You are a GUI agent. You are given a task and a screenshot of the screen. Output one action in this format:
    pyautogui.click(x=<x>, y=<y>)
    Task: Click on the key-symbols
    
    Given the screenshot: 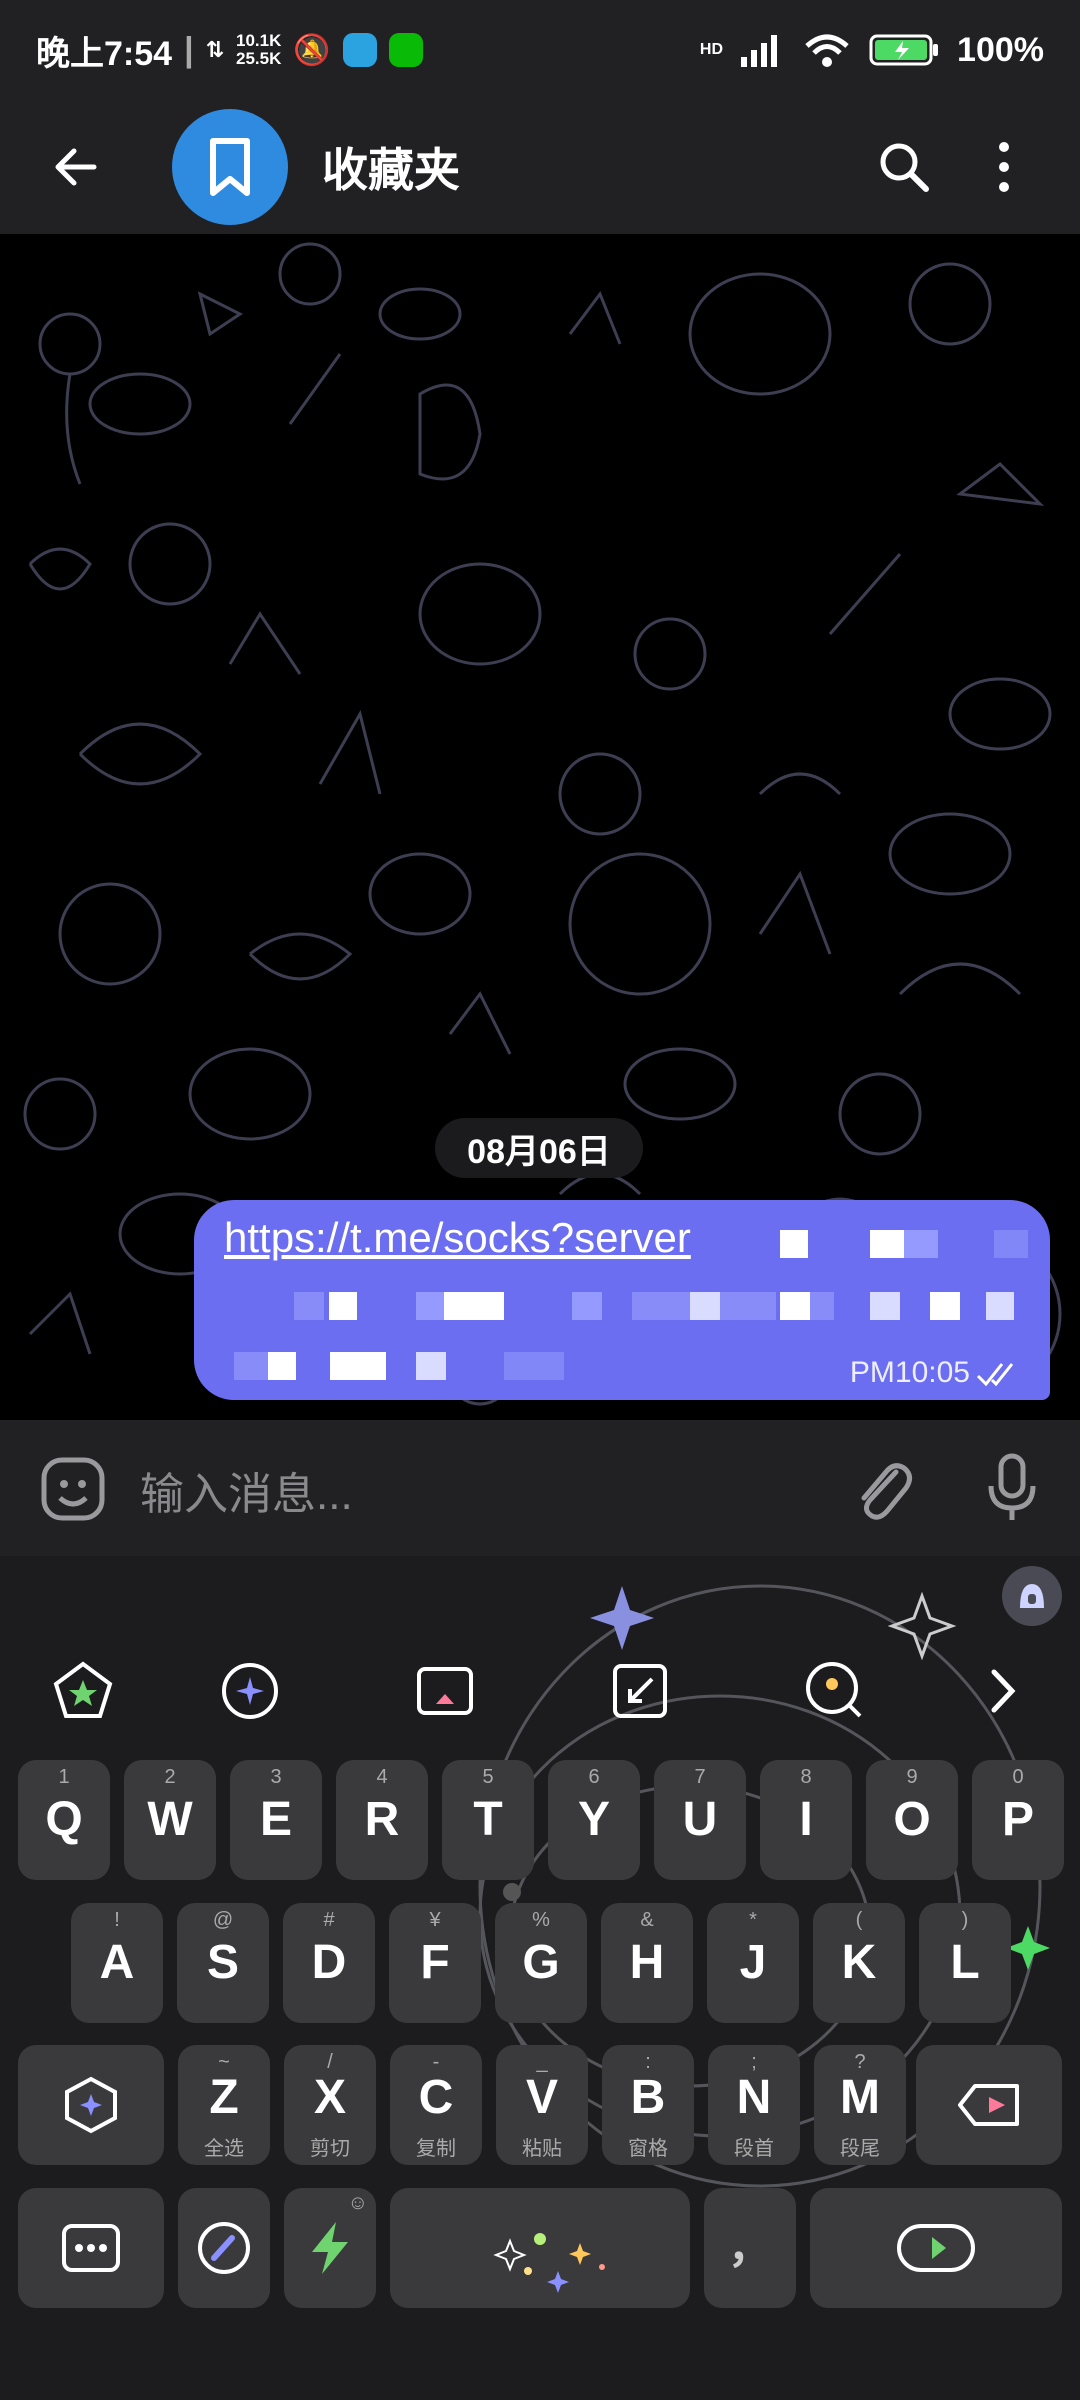 What is the action you would take?
    pyautogui.click(x=91, y=2248)
    